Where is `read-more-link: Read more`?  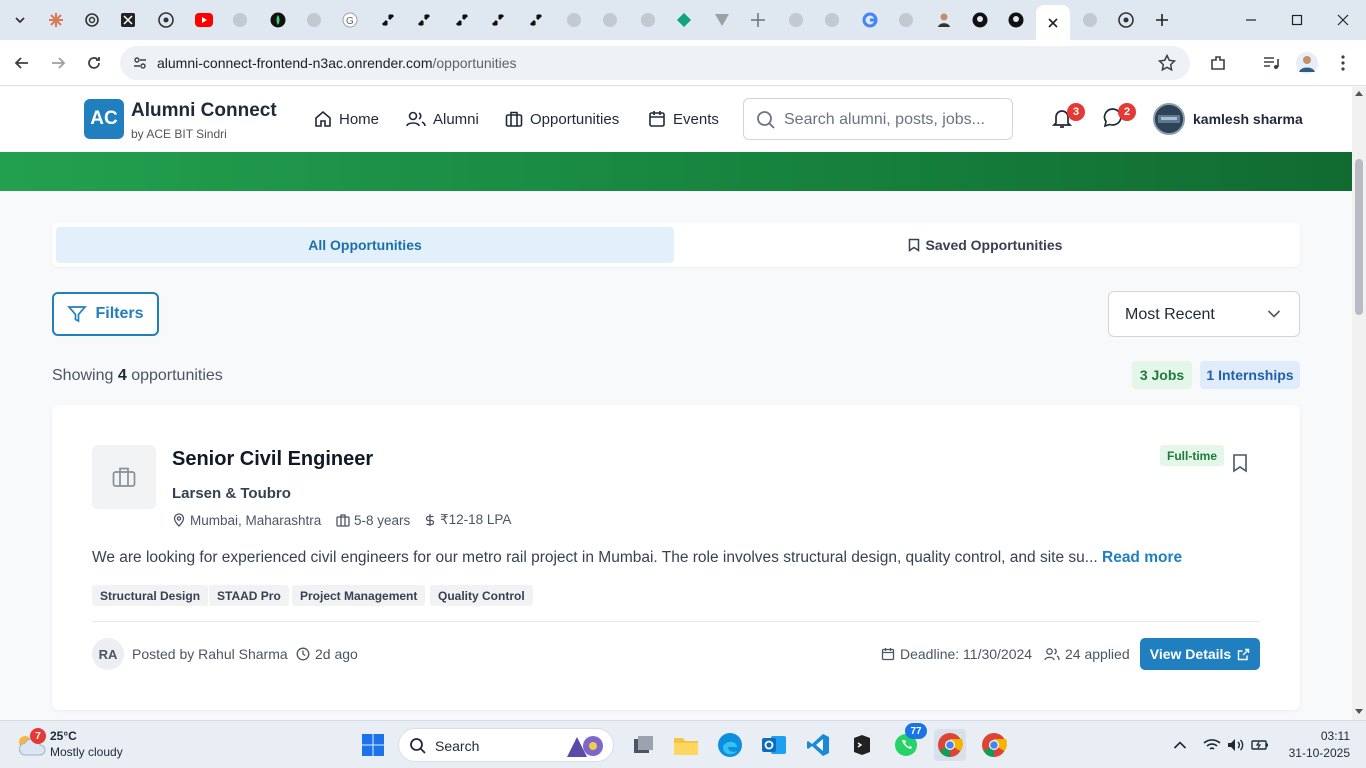
read-more-link: Read more is located at coordinates (1142, 557).